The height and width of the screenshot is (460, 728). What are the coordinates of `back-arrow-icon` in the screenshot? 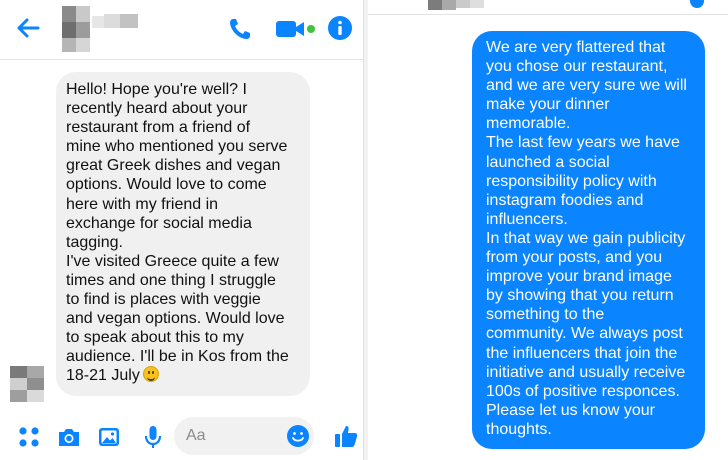 It's located at (28, 28).